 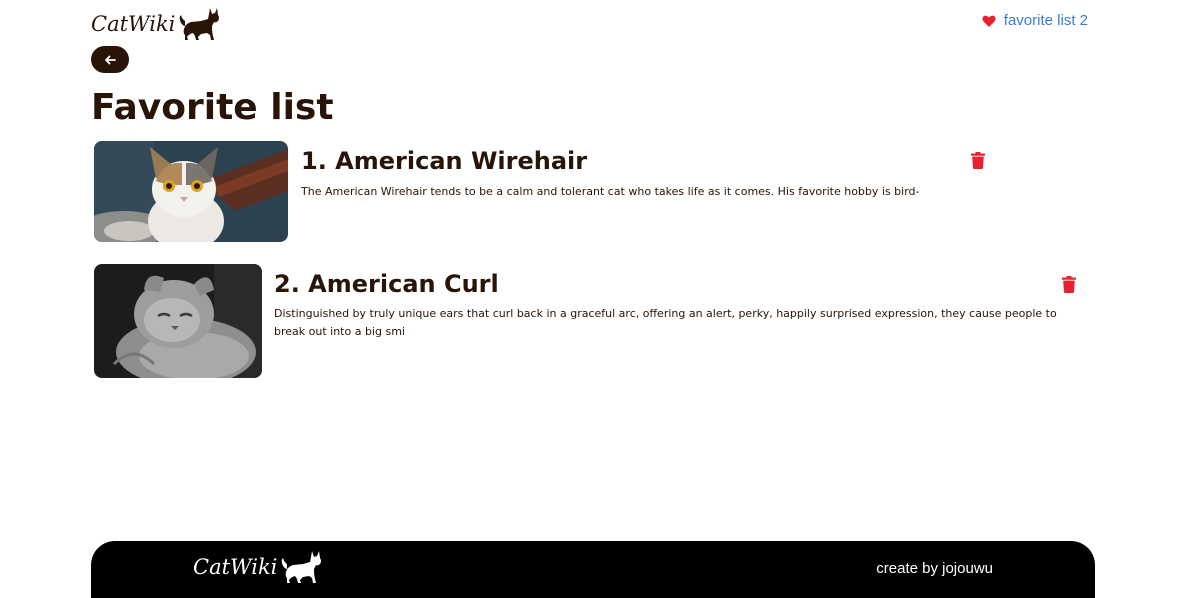 I want to click on back-button, so click(x=110, y=59).